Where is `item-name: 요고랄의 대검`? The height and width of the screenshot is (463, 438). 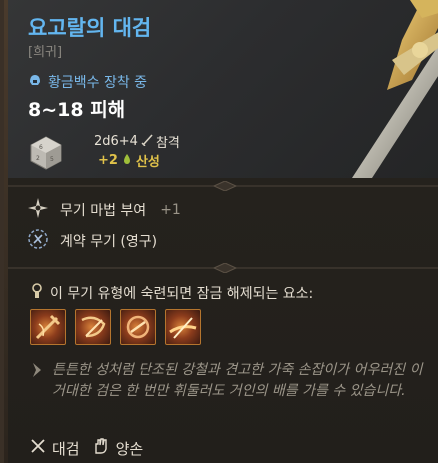 item-name: 요고랄의 대검 is located at coordinates (90, 28).